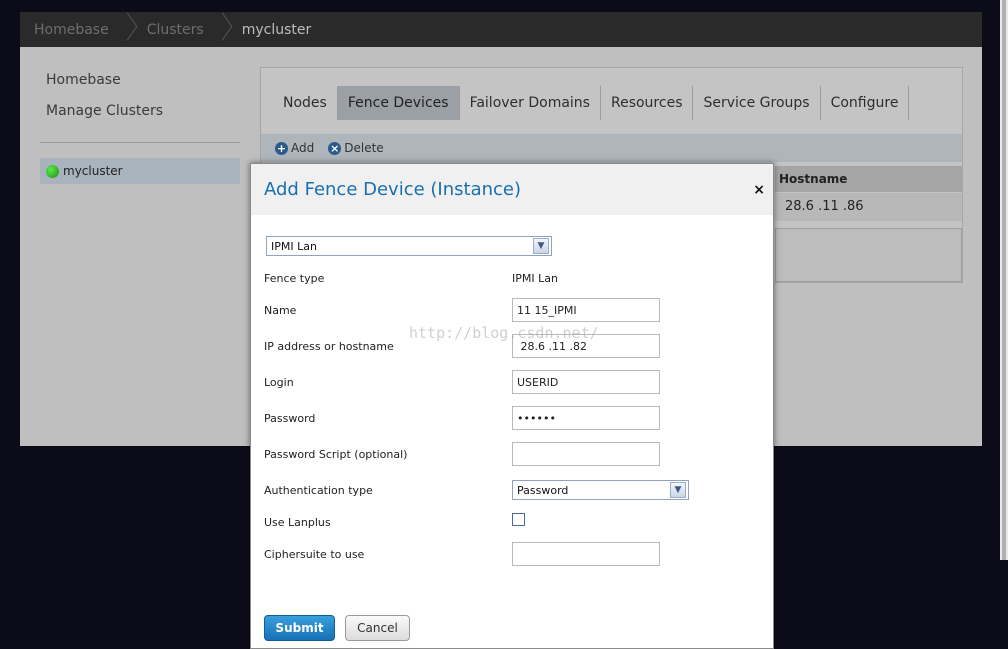 This screenshot has width=1008, height=649. Describe the element at coordinates (535, 278) in the screenshot. I see `fence-type-value: IPMI Lan` at that location.